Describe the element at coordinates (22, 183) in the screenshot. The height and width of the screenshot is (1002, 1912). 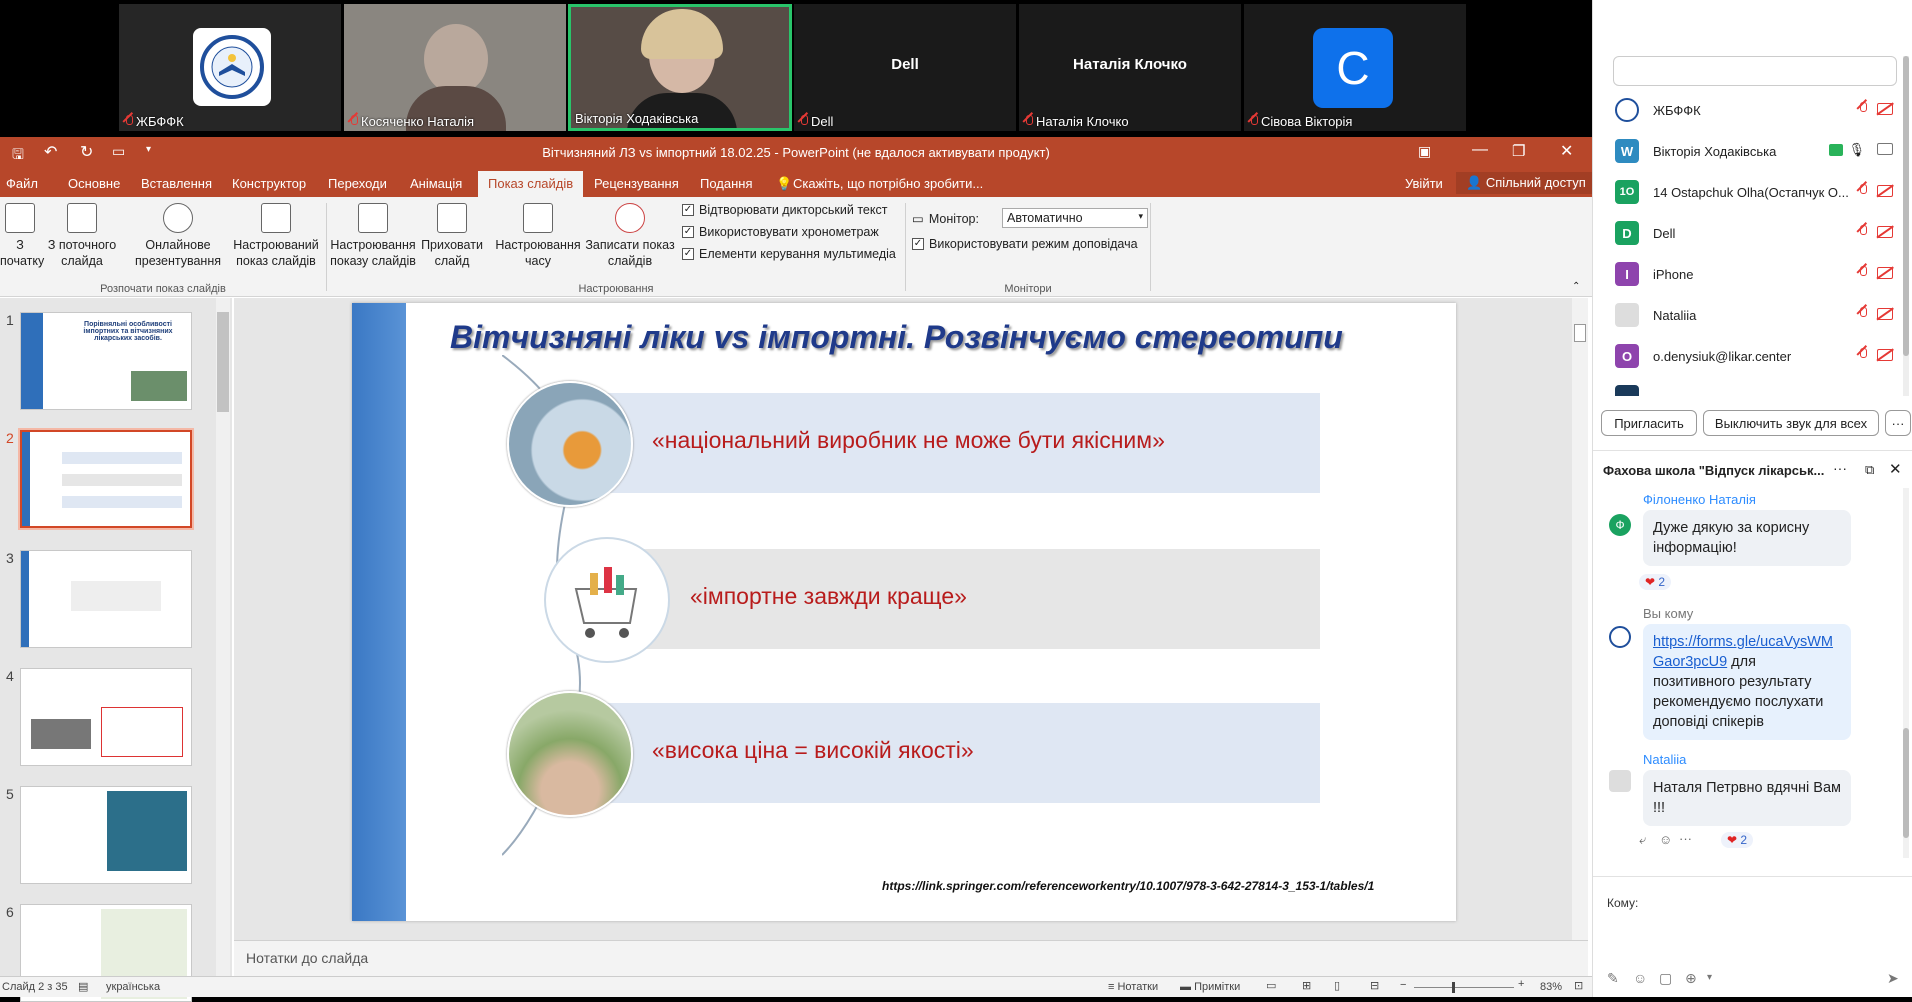
I see `tab-file: Файл` at that location.